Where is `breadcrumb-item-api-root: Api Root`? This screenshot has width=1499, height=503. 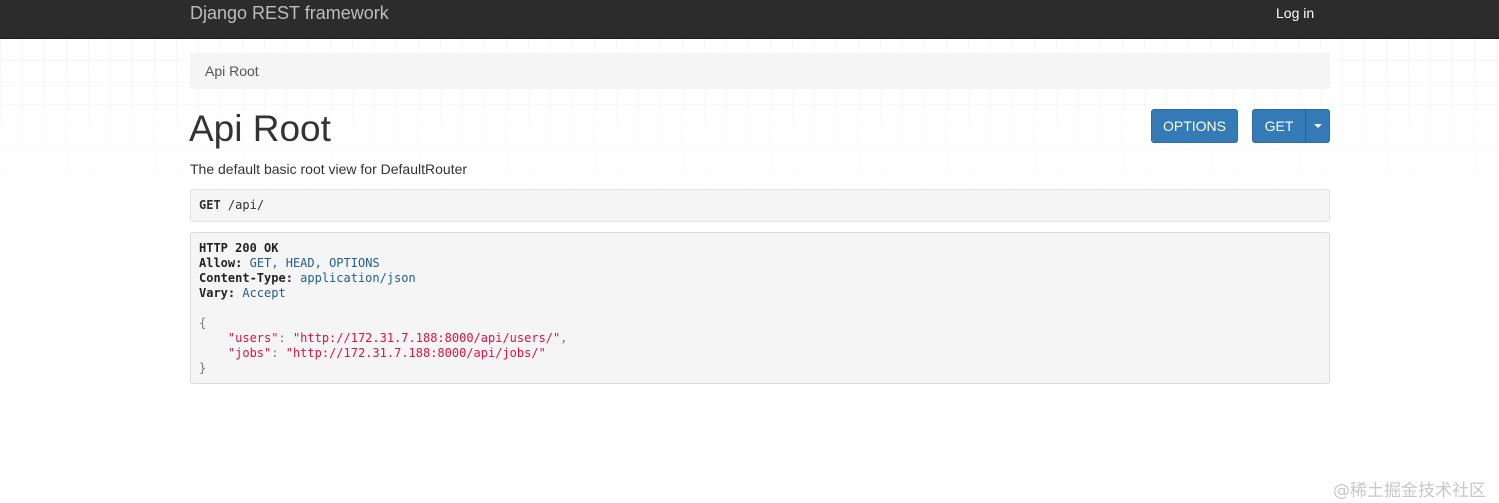 breadcrumb-item-api-root: Api Root is located at coordinates (232, 71).